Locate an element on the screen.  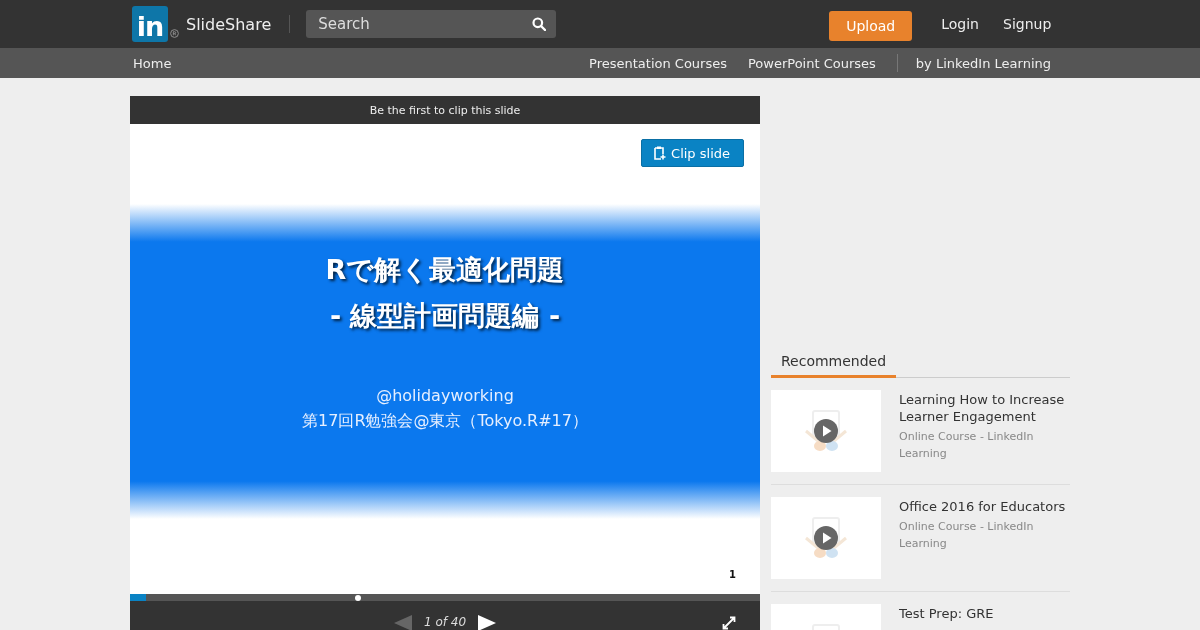
clipboard-plus-icon is located at coordinates (660, 153).